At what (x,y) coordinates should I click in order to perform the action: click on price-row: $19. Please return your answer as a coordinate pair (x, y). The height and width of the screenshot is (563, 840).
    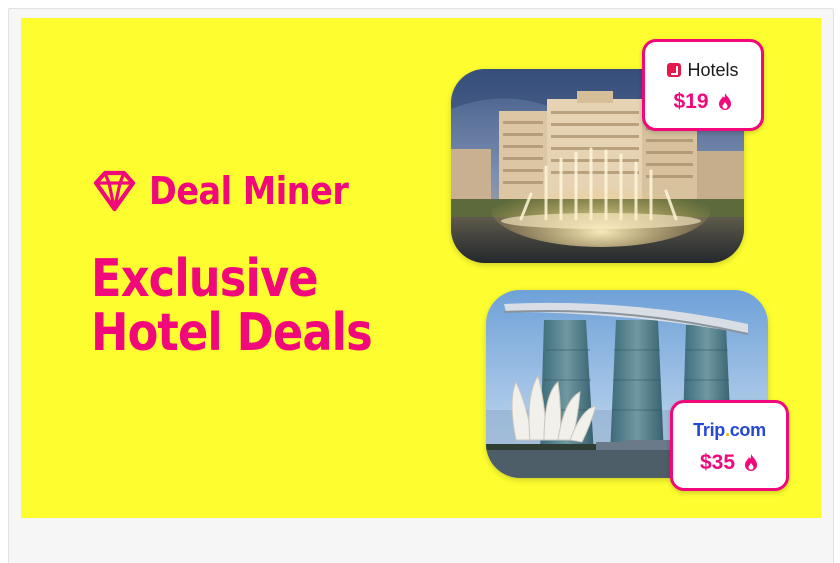
    Looking at the image, I should click on (702, 101).